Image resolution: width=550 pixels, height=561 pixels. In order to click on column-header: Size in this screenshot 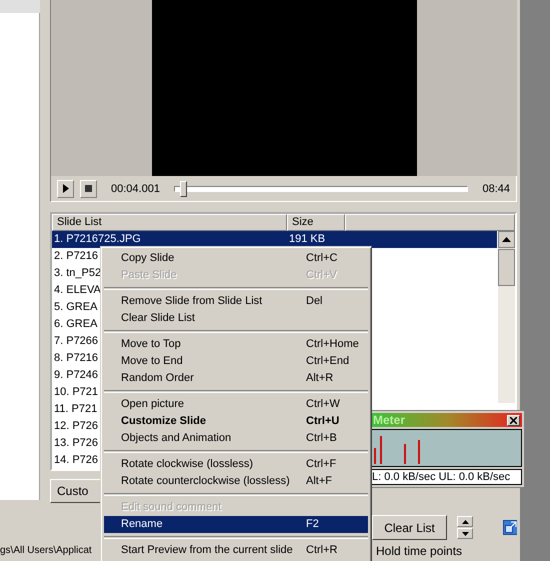, I will do `click(316, 222)`.